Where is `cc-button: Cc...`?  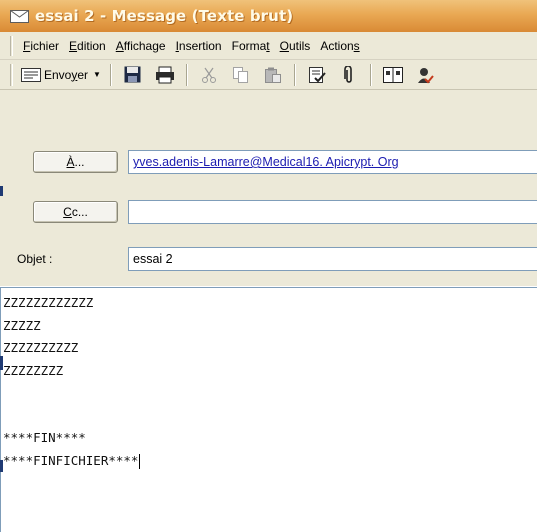
cc-button: Cc... is located at coordinates (75, 212).